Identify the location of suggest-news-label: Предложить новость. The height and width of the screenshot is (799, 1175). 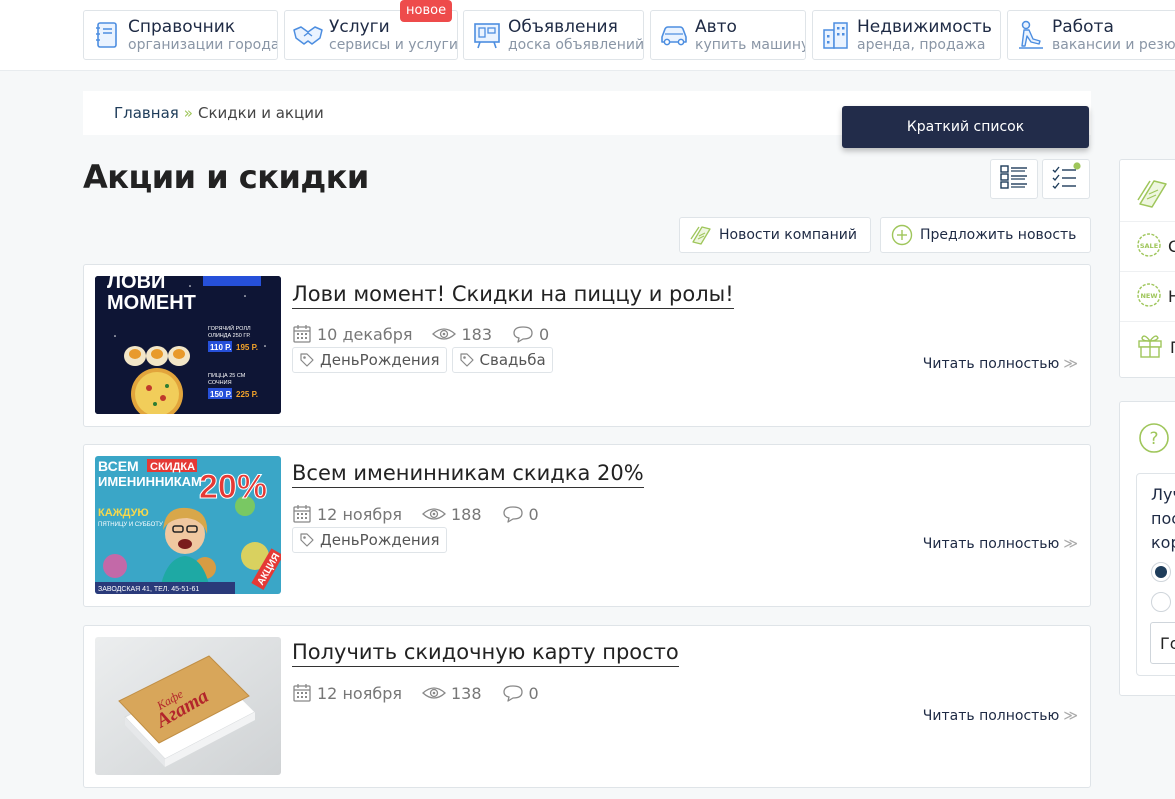
(998, 235).